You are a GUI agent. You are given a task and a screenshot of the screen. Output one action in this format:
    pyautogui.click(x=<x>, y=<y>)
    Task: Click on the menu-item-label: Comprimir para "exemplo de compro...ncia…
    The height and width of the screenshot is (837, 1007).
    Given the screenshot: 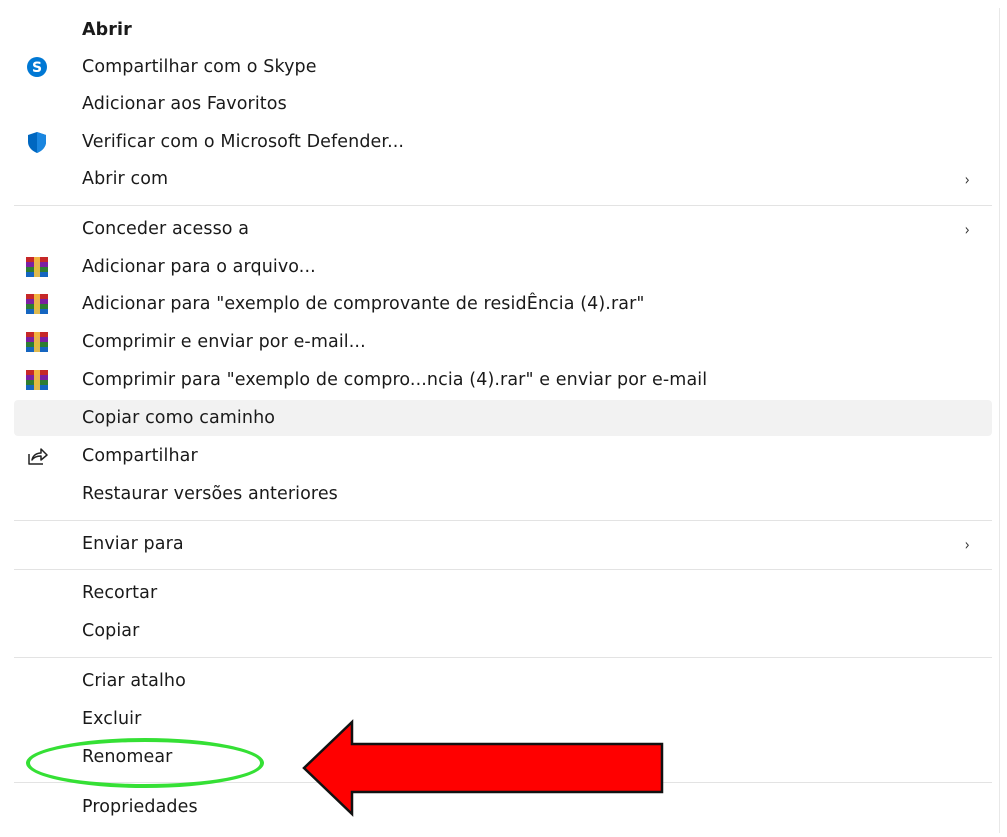 What is the action you would take?
    pyautogui.click(x=395, y=380)
    